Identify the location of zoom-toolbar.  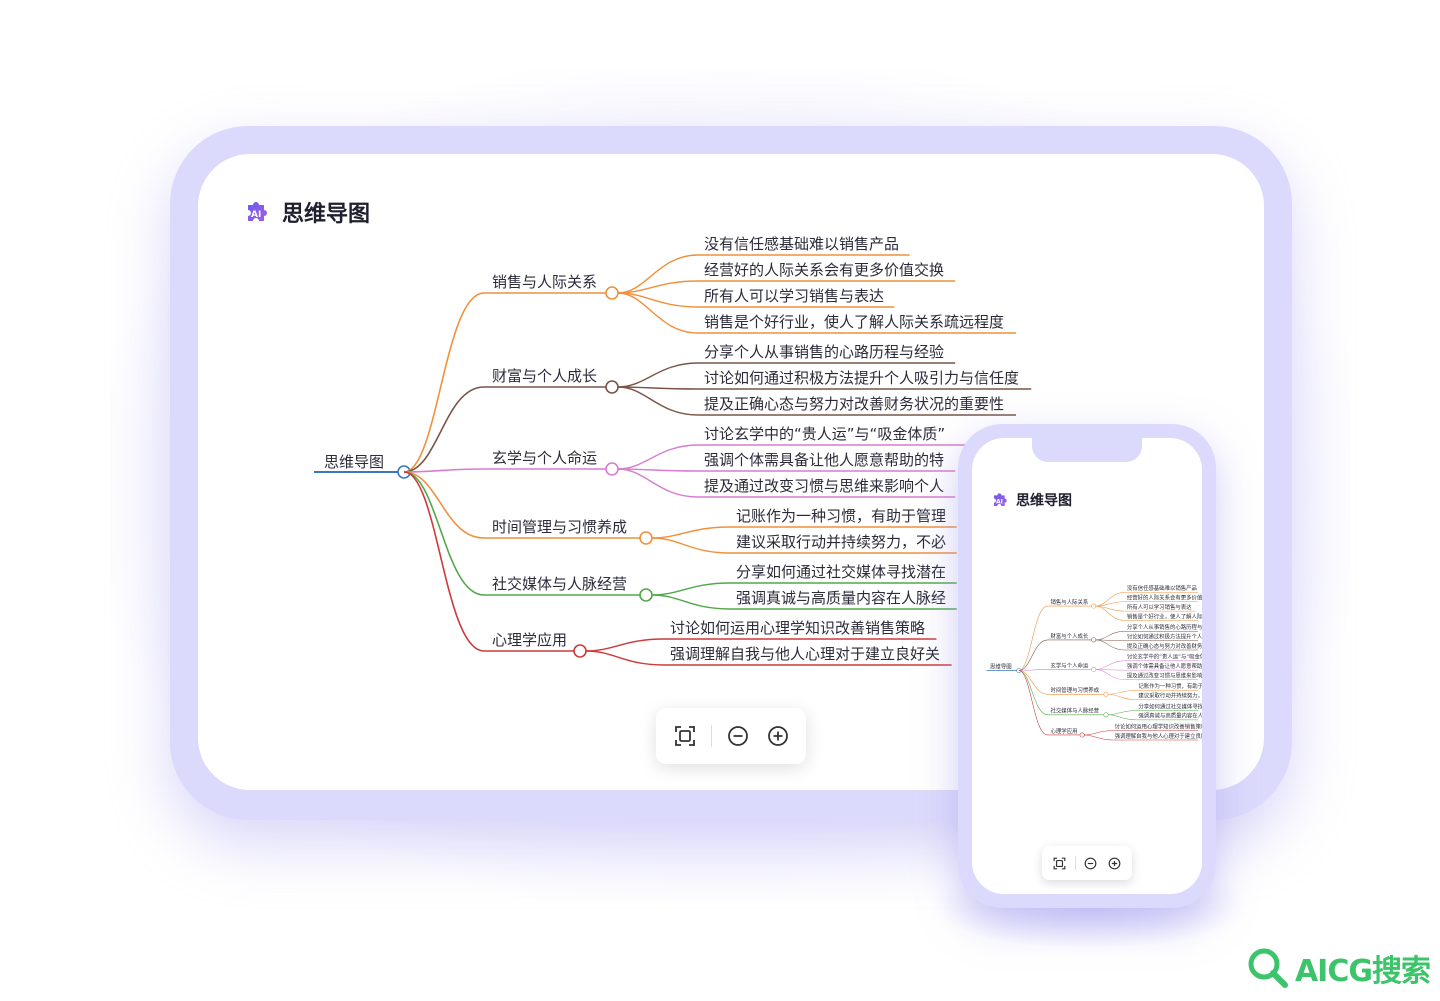
(731, 736).